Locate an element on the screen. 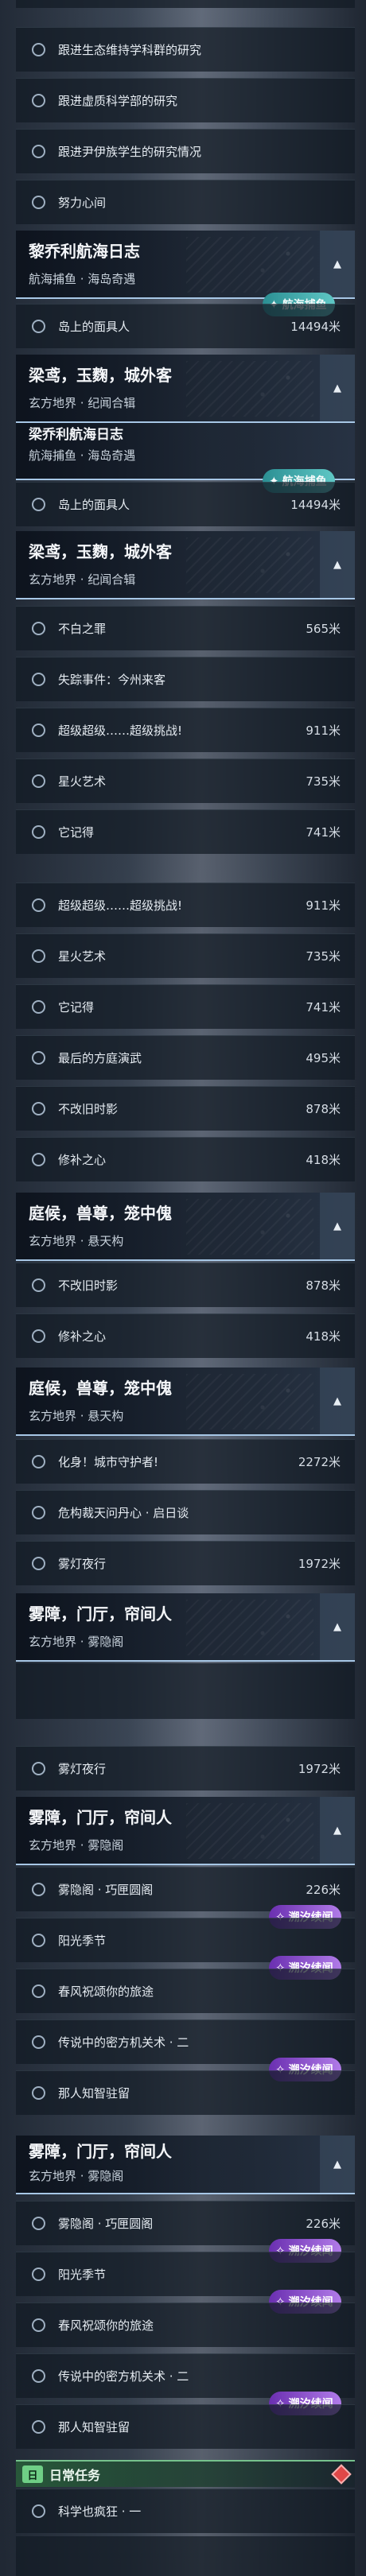  quest-group-header: 黎乔利航海日志 航海捕鱼 · 海岛奇遇 ▲ is located at coordinates (185, 265).